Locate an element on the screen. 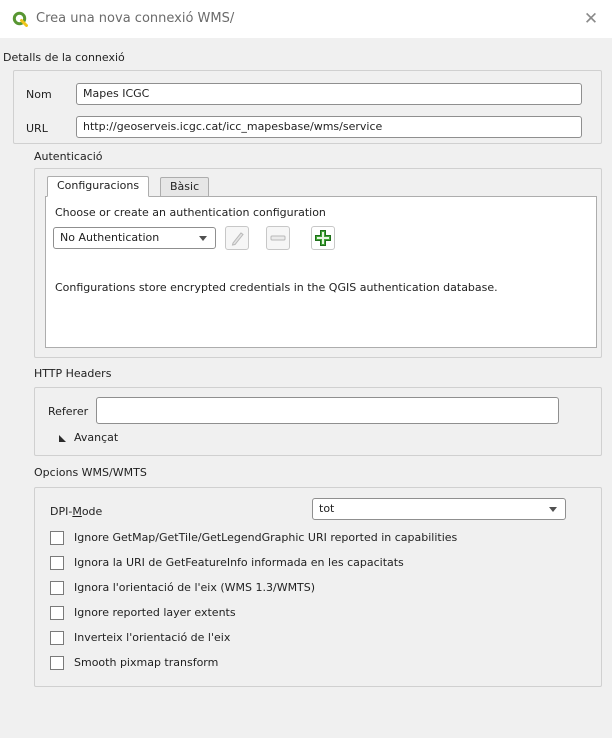 This screenshot has width=612, height=738. tab-basic: Bàsic is located at coordinates (185, 187).